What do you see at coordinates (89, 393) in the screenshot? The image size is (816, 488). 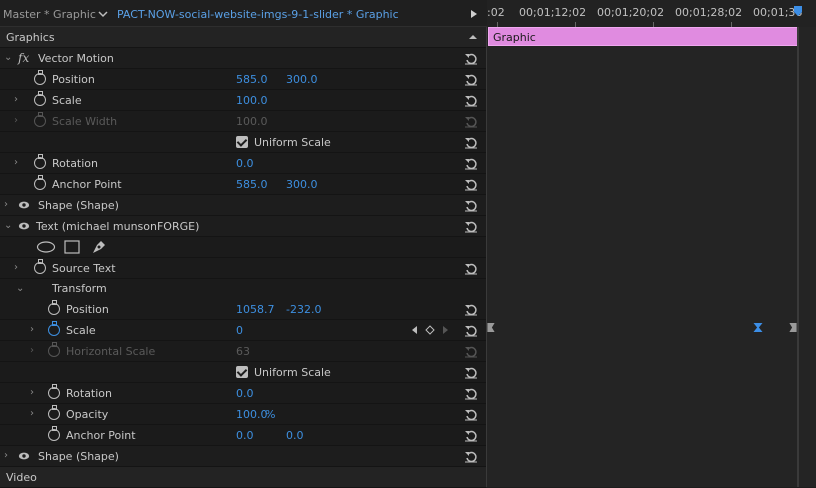 I see `rotation-label: Rotation` at bounding box center [89, 393].